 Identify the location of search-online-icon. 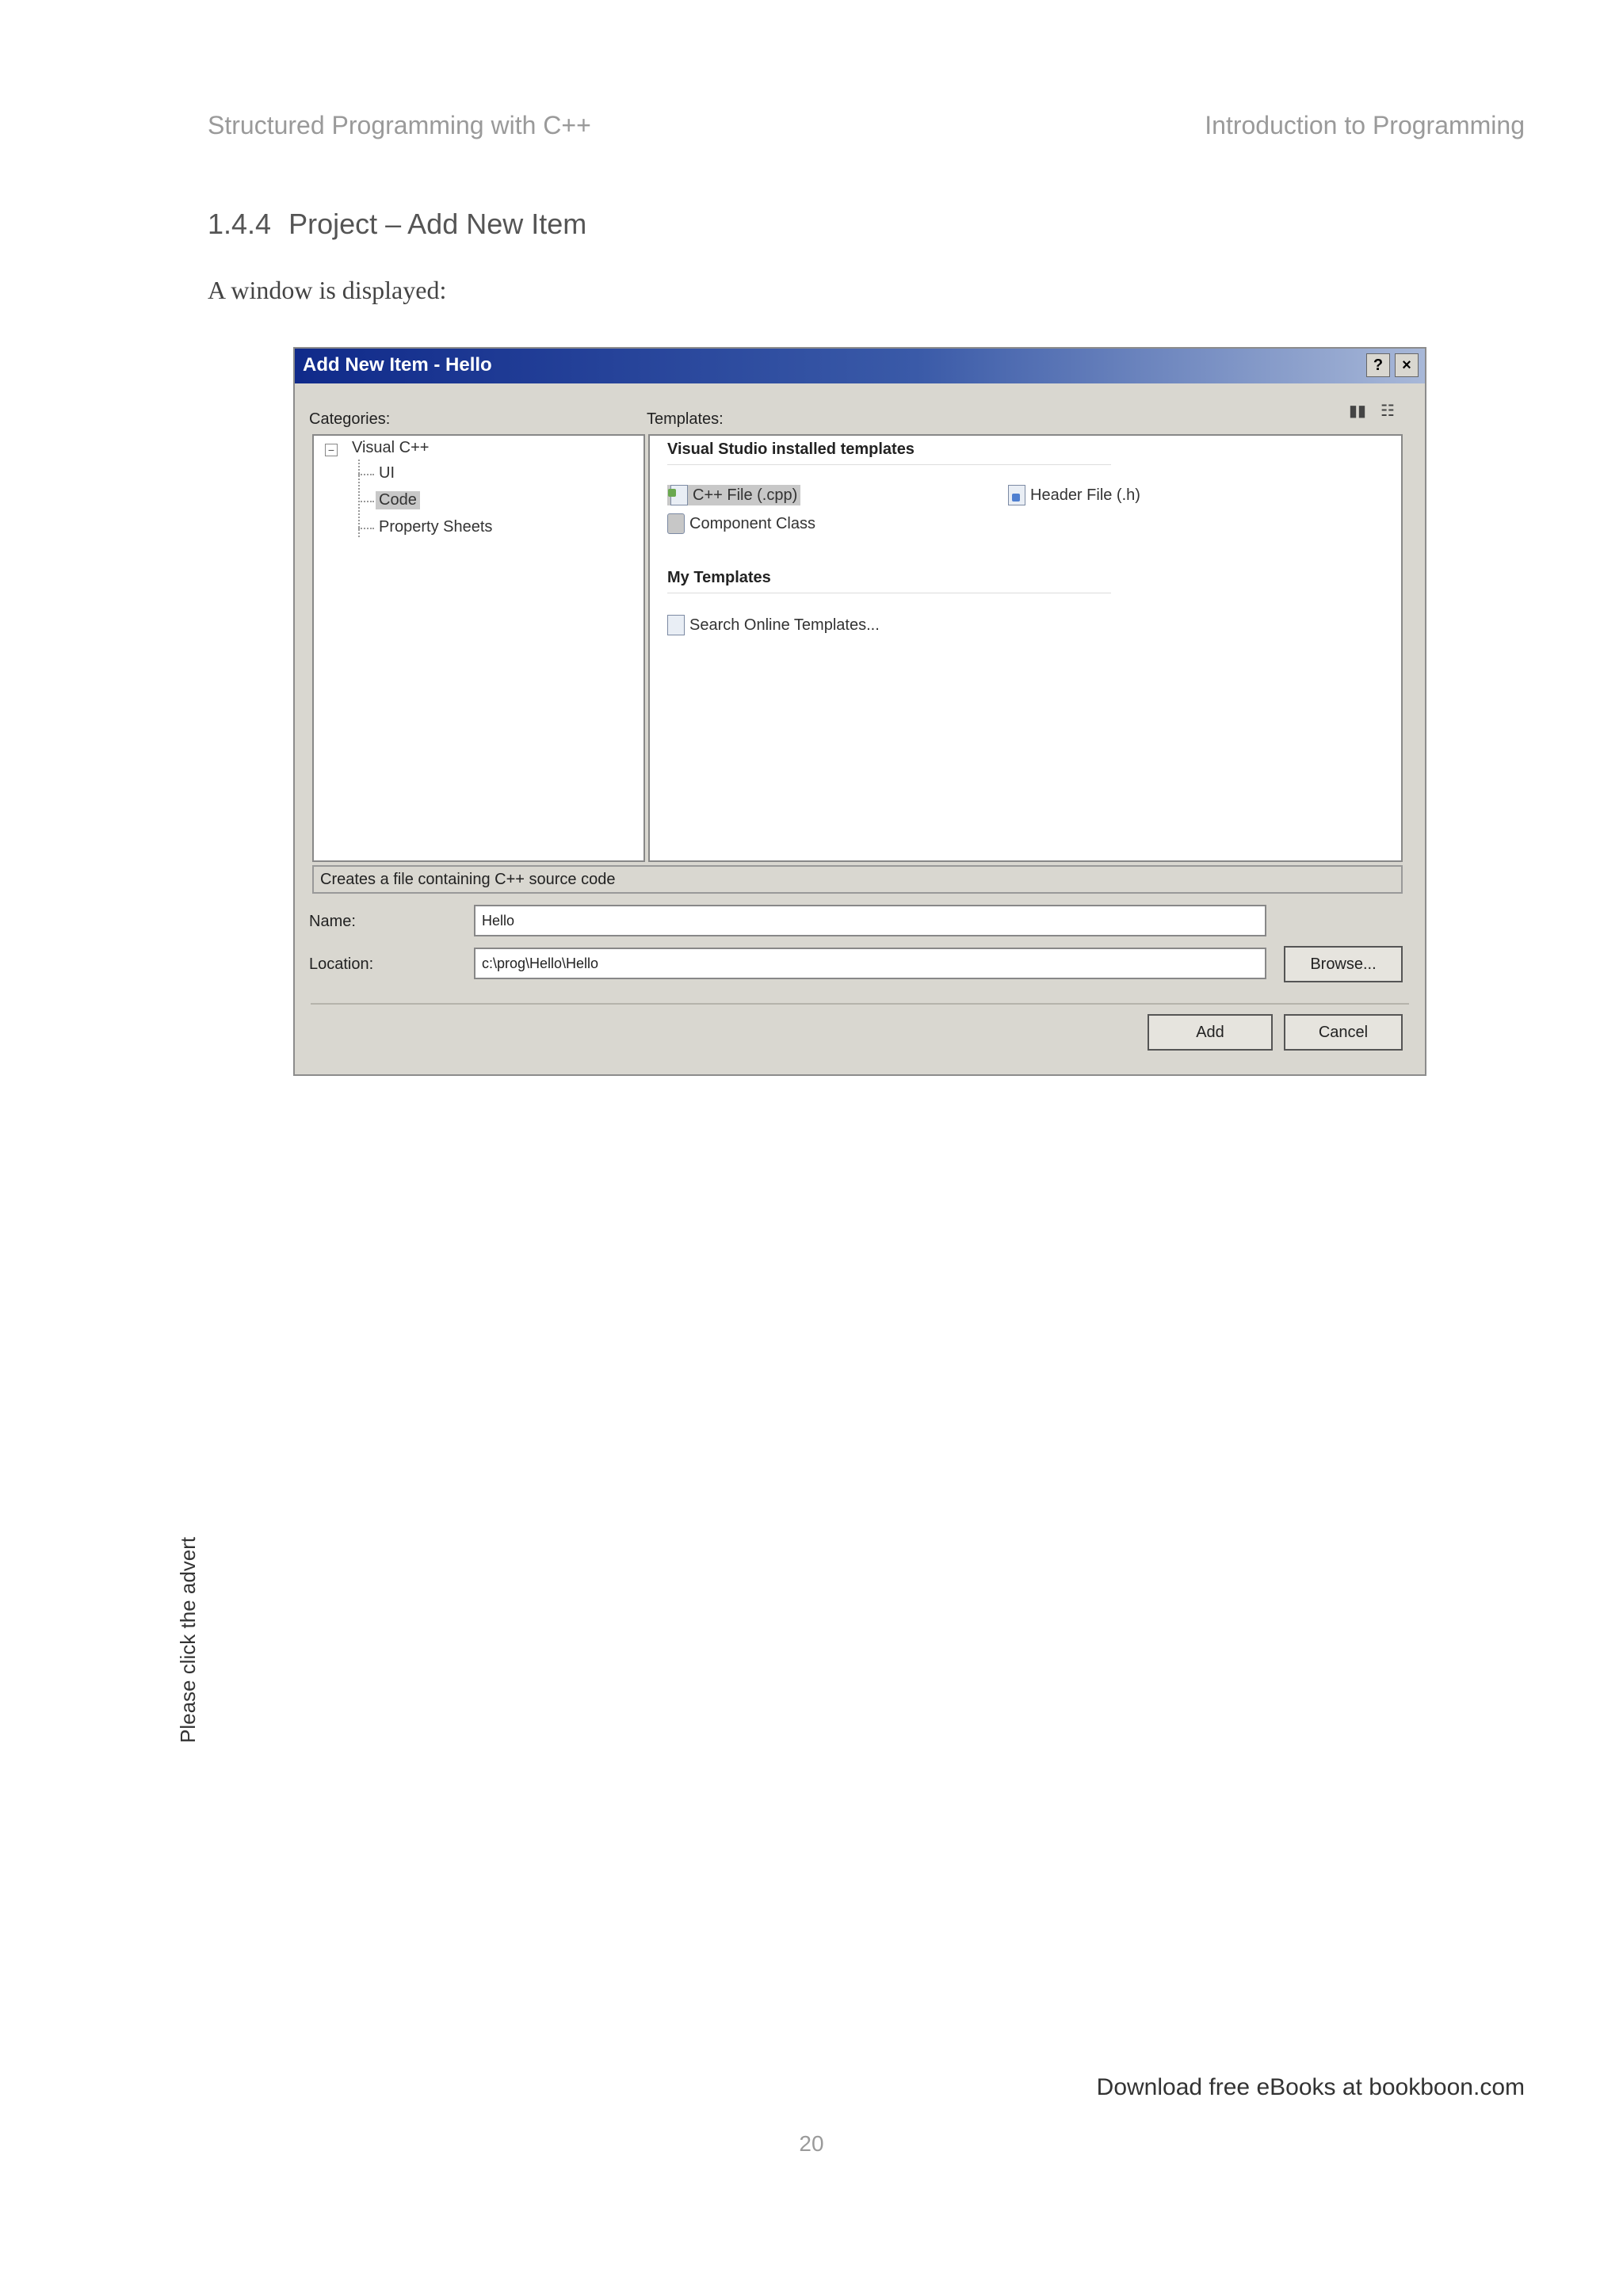
(676, 625).